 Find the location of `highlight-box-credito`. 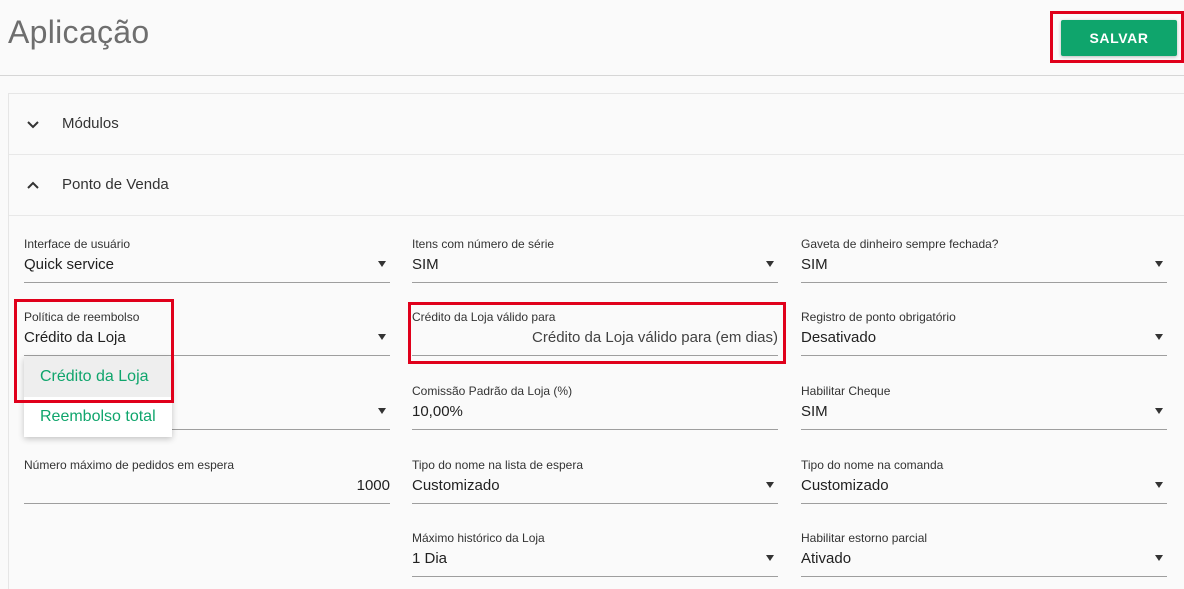

highlight-box-credito is located at coordinates (597, 333).